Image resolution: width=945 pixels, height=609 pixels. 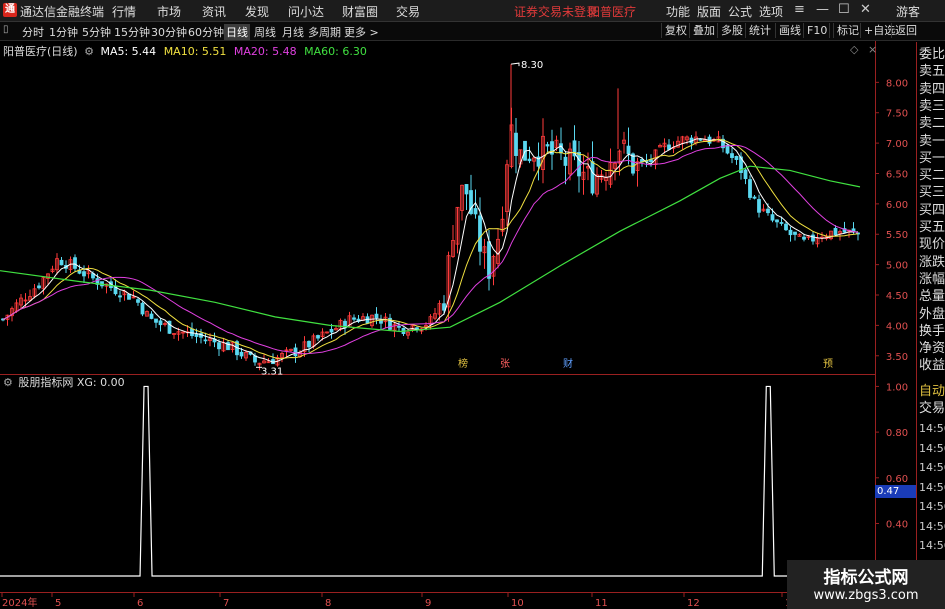 What do you see at coordinates (601, 603) in the screenshot?
I see `x-tick-label: 11` at bounding box center [601, 603].